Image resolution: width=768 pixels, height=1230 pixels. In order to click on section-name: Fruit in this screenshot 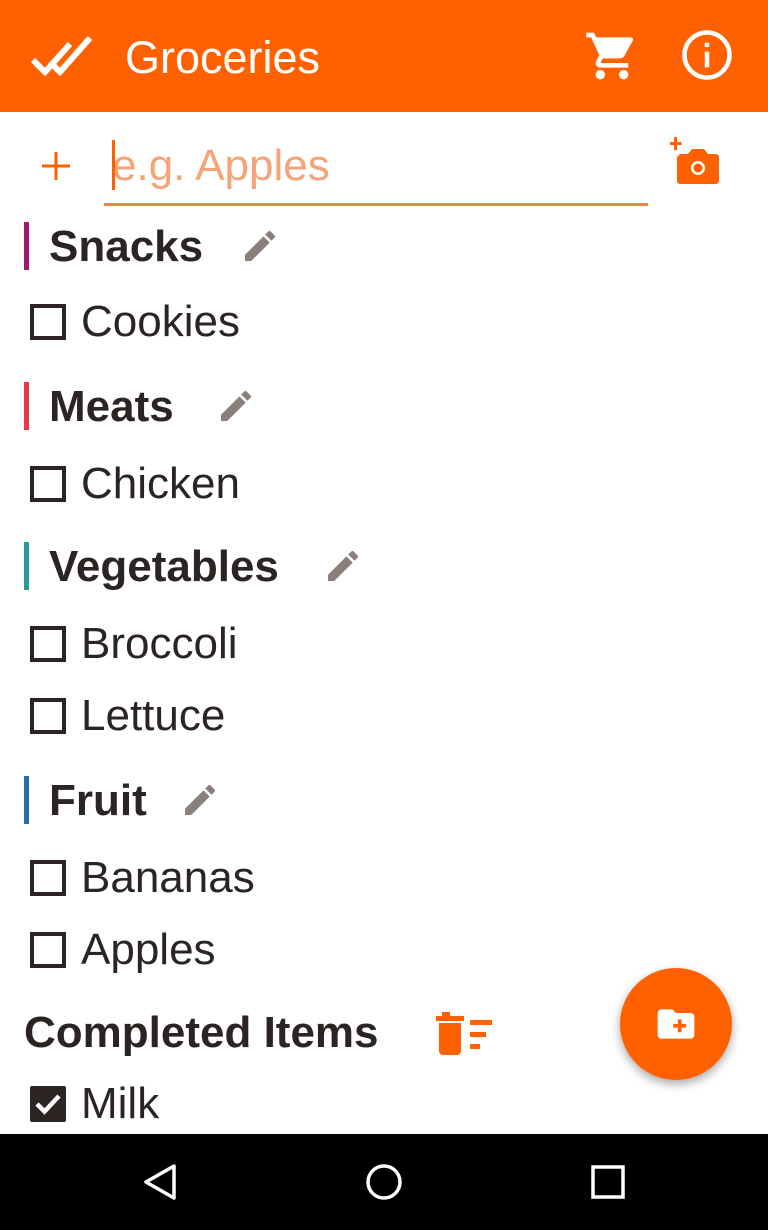, I will do `click(98, 800)`.